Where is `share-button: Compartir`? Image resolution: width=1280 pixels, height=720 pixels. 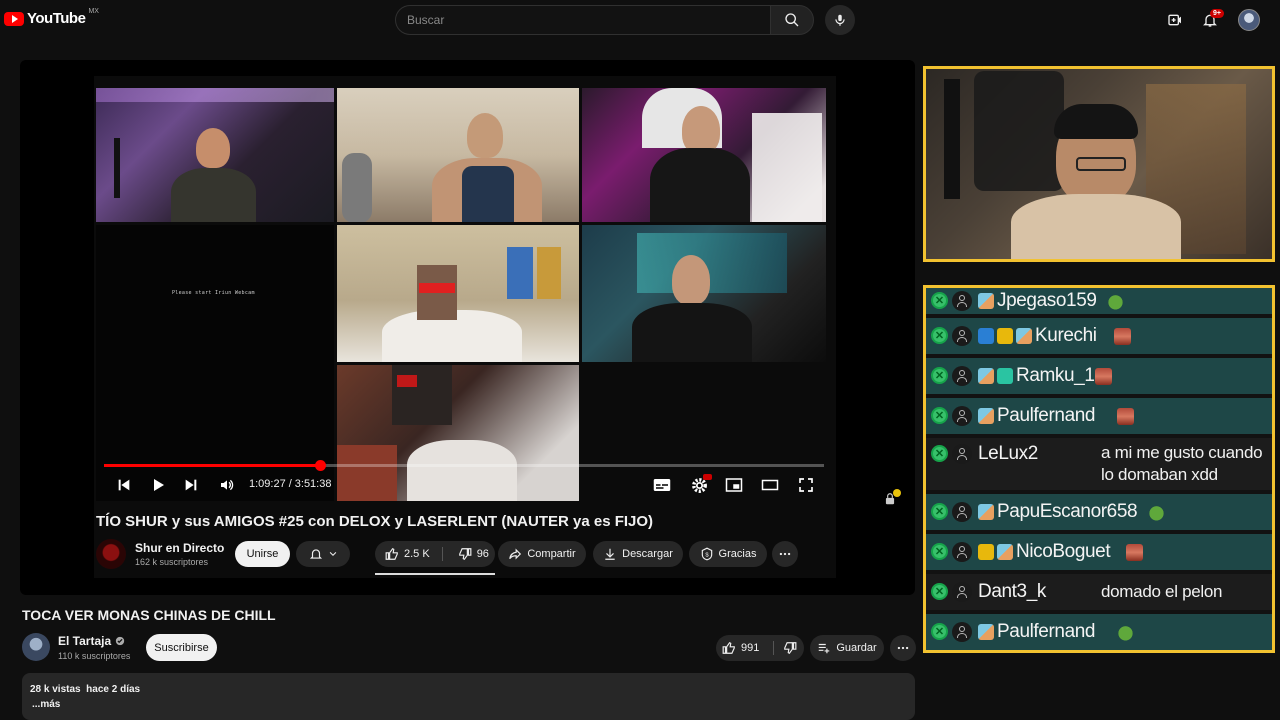
share-button: Compartir is located at coordinates (542, 554).